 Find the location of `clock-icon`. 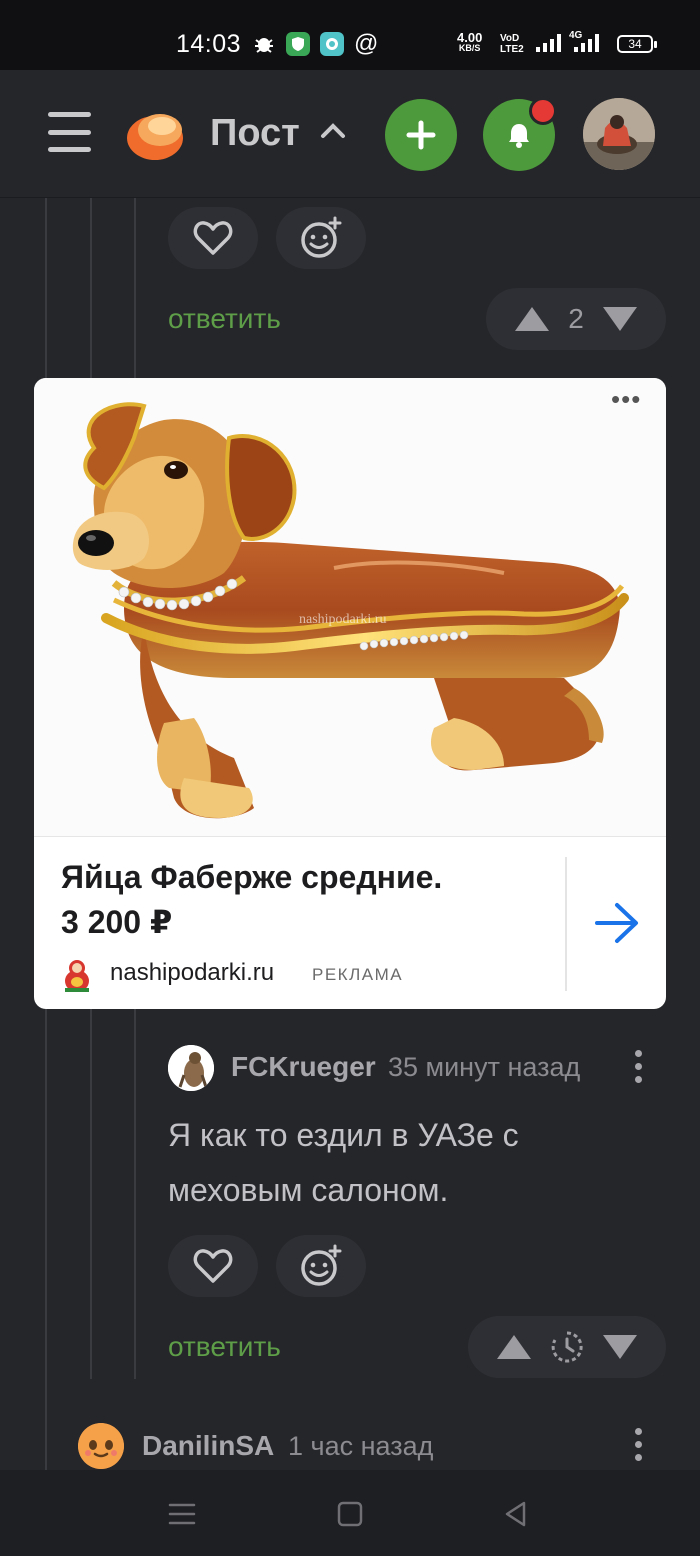

clock-icon is located at coordinates (567, 1347).